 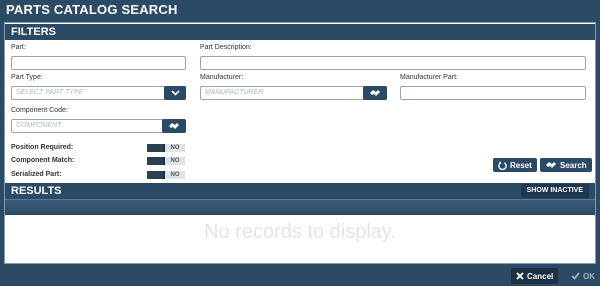 I want to click on component-match-toggle: NO, so click(x=166, y=161).